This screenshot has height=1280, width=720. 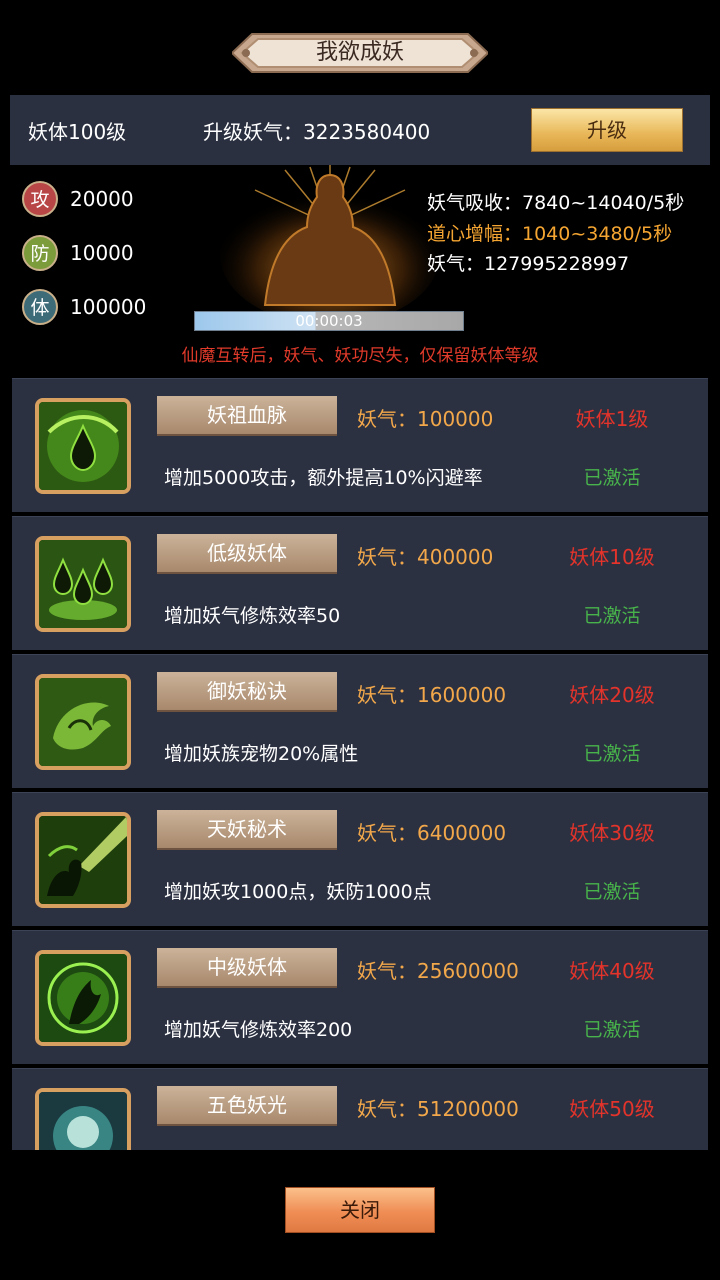 What do you see at coordinates (298, 892) in the screenshot?
I see `skill-description: 增加妖攻1000点，妖防1000点` at bounding box center [298, 892].